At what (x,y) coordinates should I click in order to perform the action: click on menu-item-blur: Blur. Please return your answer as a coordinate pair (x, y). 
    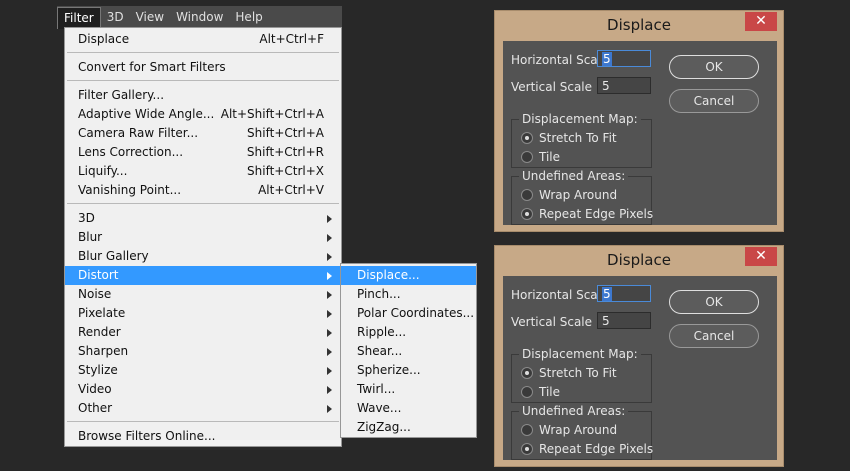
    Looking at the image, I should click on (203, 237).